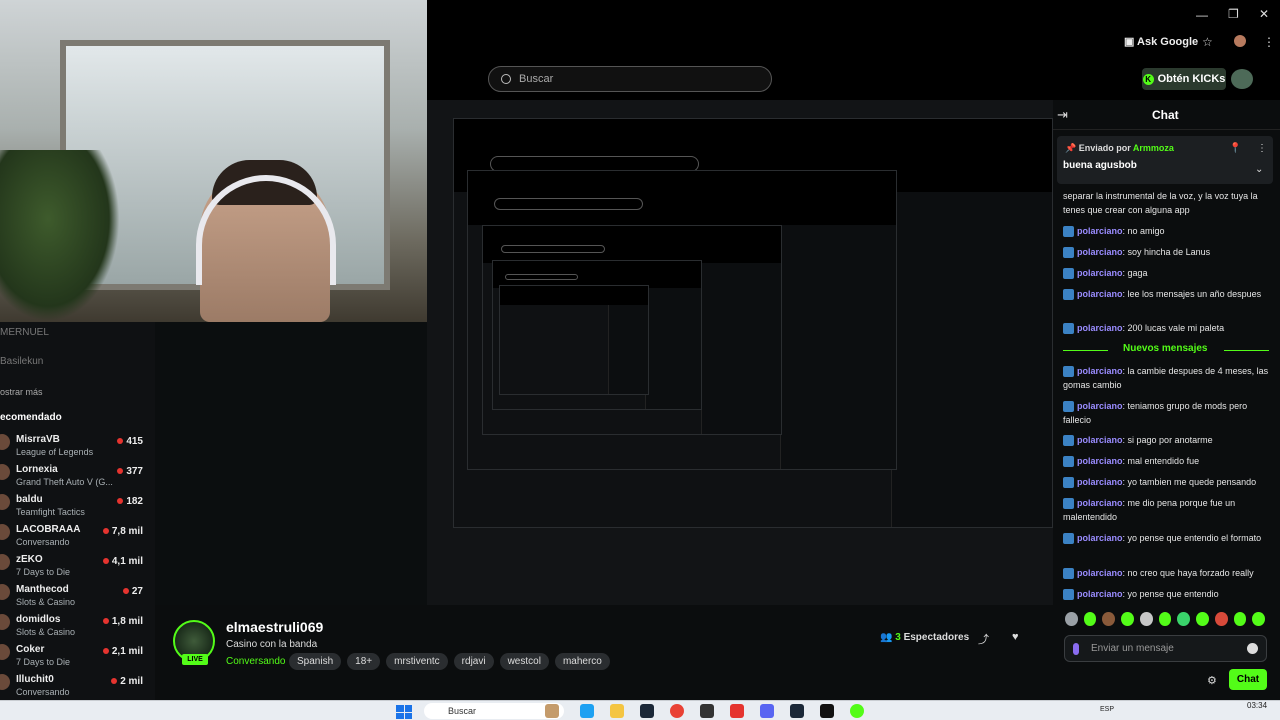 The width and height of the screenshot is (1280, 720). I want to click on discord-icon, so click(767, 711).